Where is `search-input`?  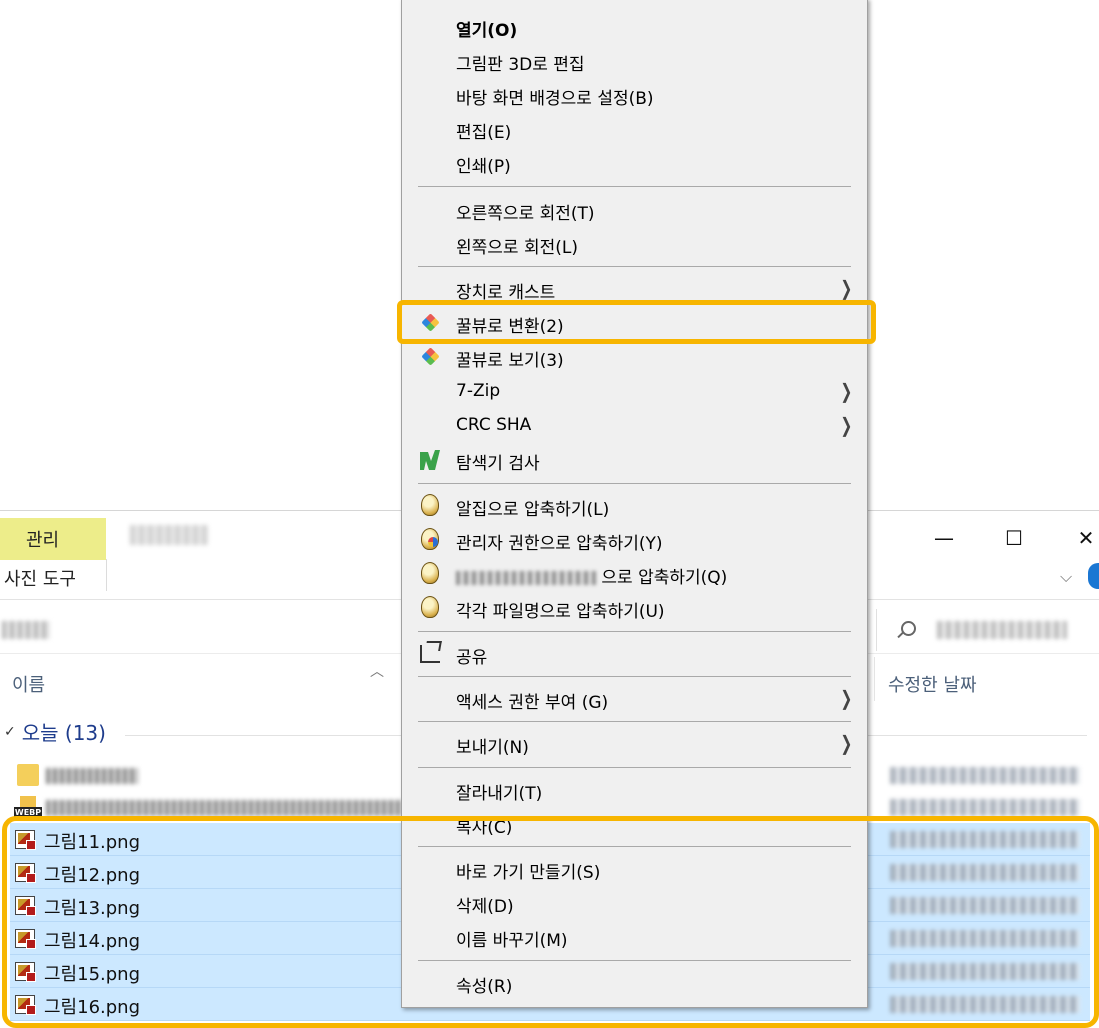
search-input is located at coordinates (987, 630).